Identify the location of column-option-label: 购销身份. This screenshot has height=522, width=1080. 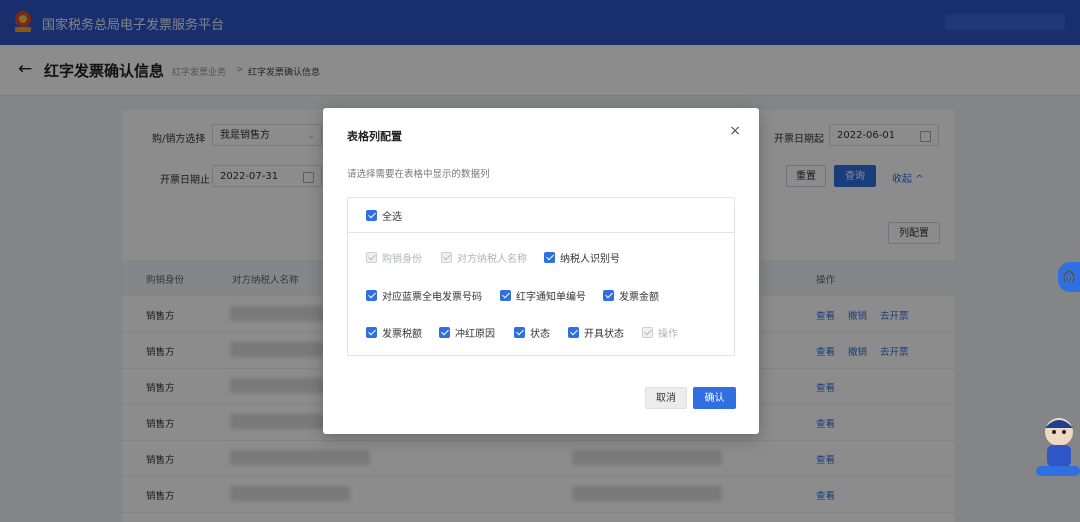
(402, 259).